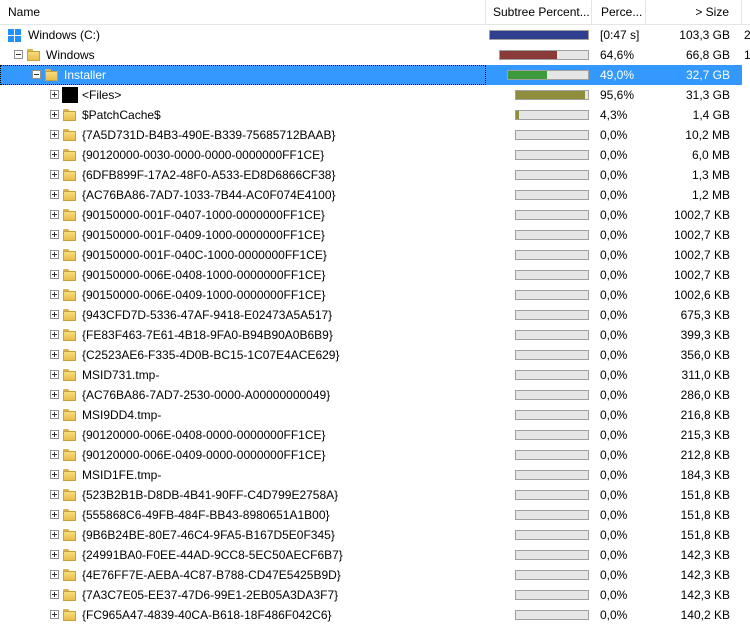 This screenshot has width=750, height=631. Describe the element at coordinates (243, 135) in the screenshot. I see `tree-row-name-cell: {7A5D731D-B4B3-490E-B339-75685712BAAB}` at that location.